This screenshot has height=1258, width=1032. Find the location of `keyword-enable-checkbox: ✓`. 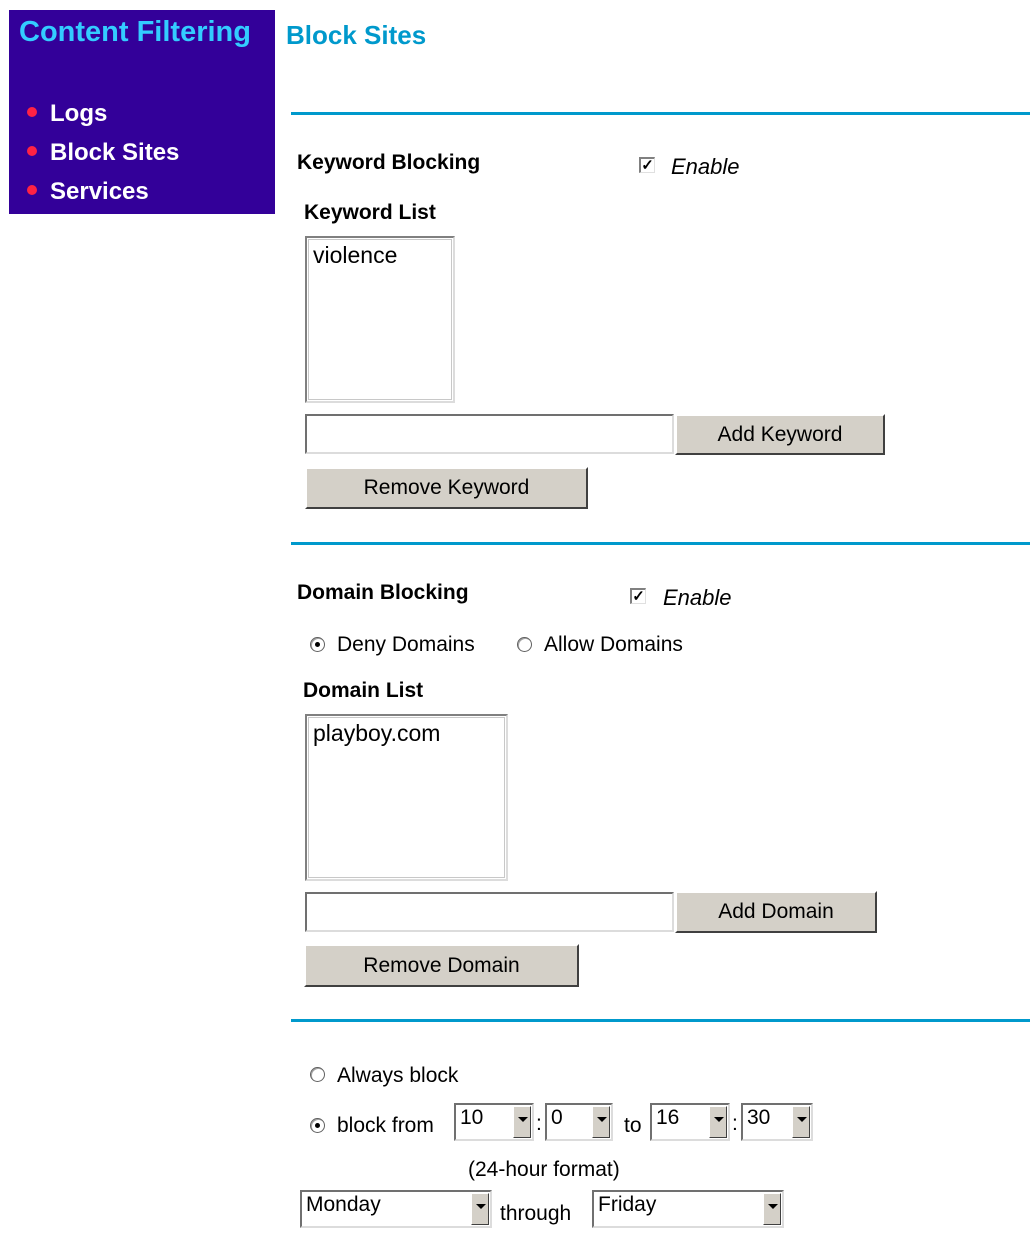

keyword-enable-checkbox: ✓ is located at coordinates (647, 165).